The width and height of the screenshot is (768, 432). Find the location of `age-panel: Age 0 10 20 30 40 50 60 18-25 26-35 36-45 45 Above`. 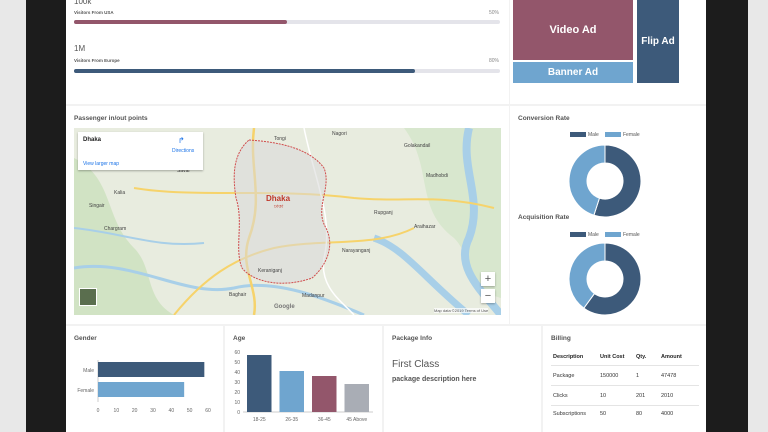

age-panel: Age 0 10 20 30 40 50 60 18-25 26-35 36-45 45 Above is located at coordinates (303, 379).